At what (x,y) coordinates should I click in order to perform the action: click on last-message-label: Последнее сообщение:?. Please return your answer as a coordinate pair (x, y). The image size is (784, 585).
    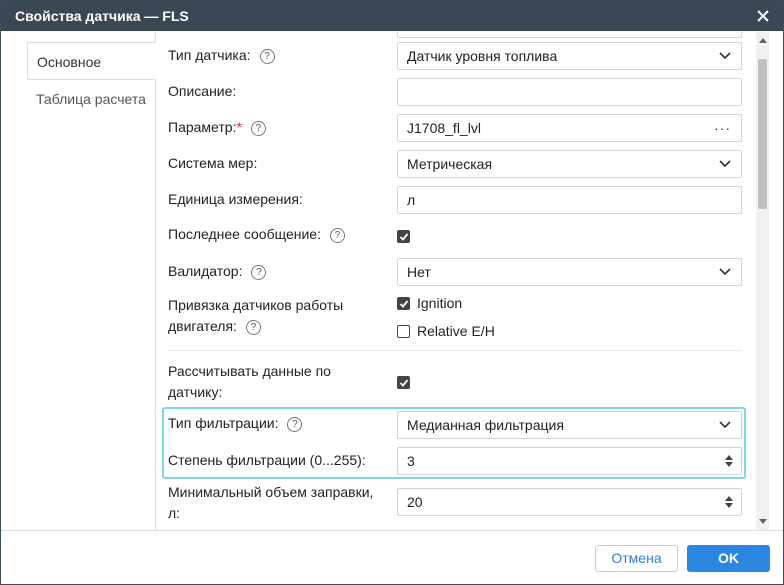
    Looking at the image, I should click on (256, 234).